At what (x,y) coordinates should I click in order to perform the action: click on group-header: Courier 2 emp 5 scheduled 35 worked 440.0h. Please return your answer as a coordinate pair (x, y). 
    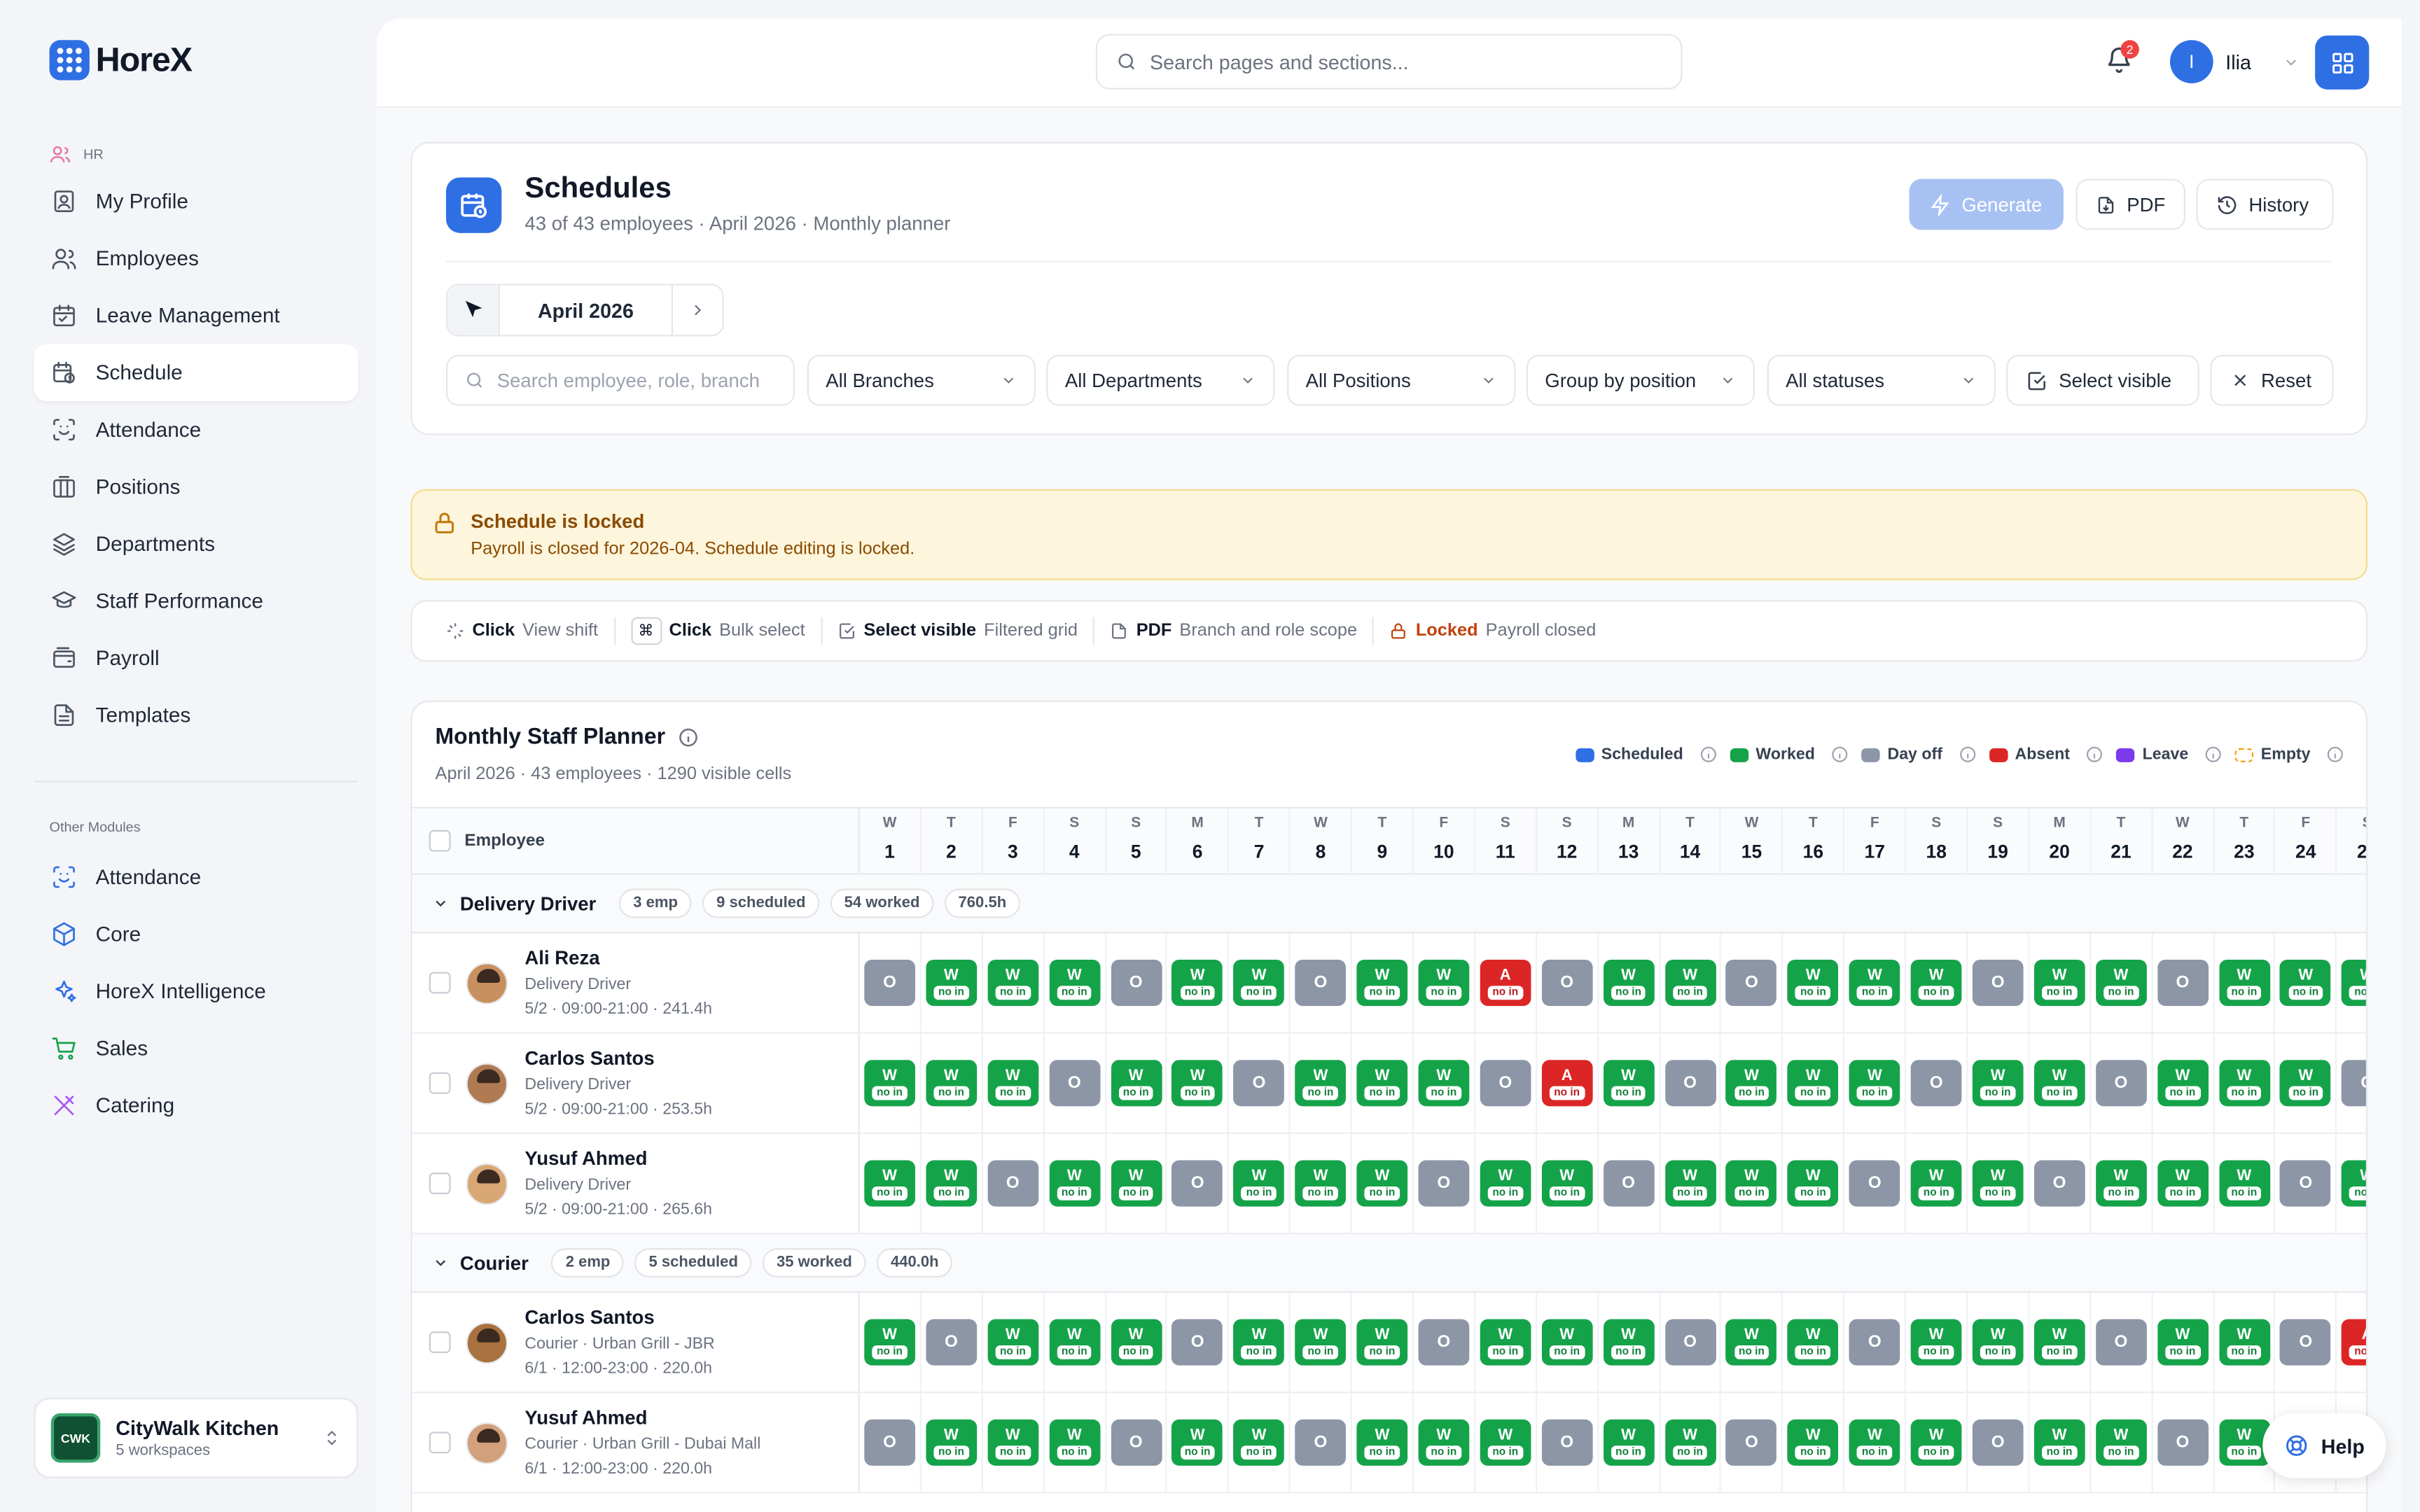
    Looking at the image, I should click on (1389, 1264).